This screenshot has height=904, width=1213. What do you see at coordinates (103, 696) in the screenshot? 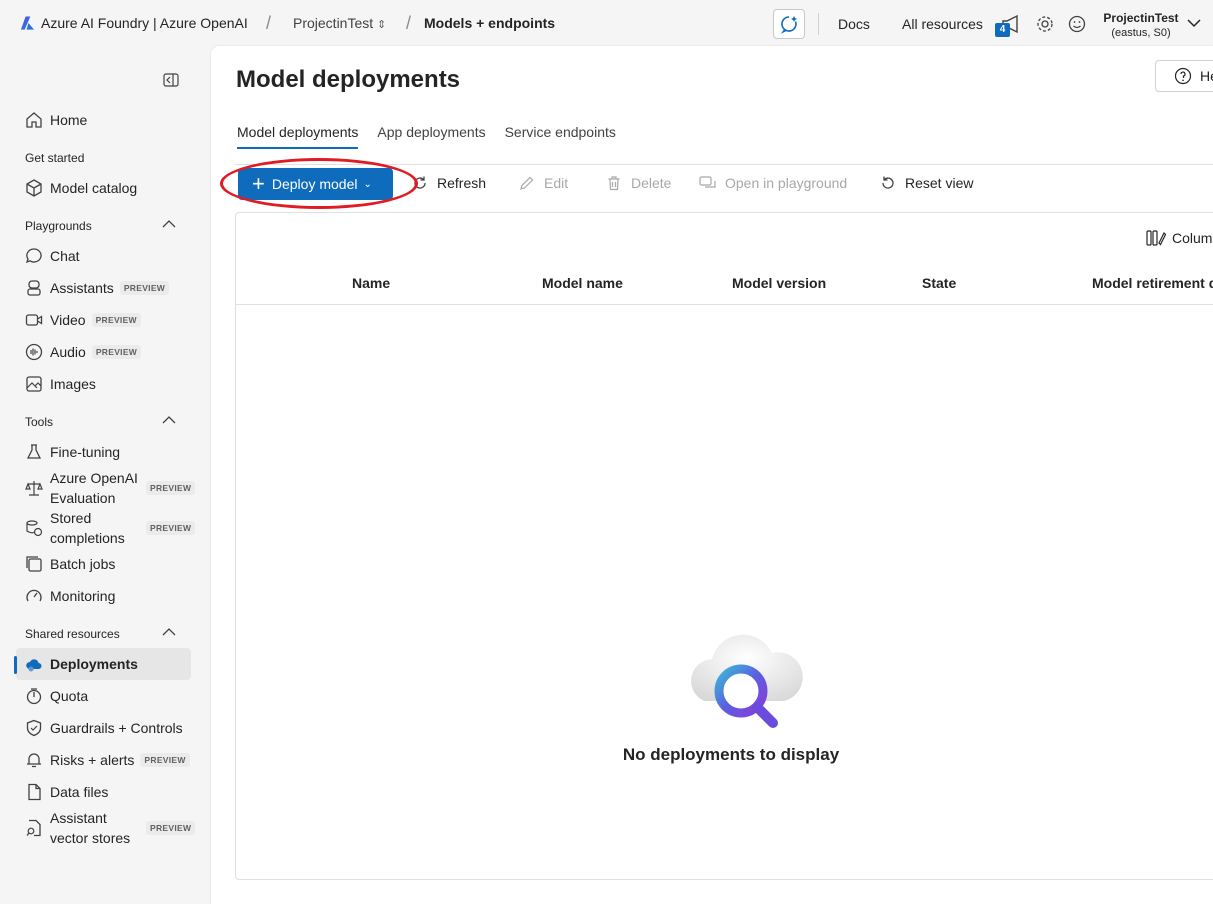
I see `sidebar-item-quota: Quota` at bounding box center [103, 696].